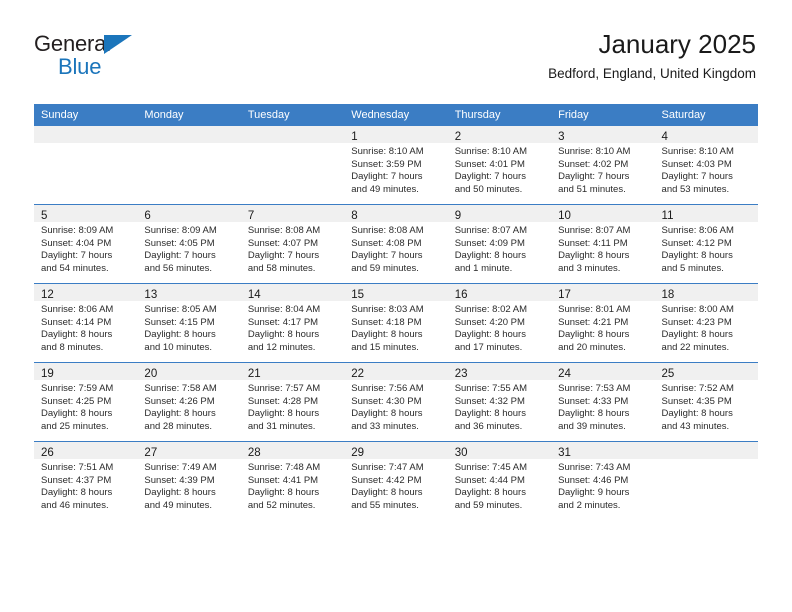  Describe the element at coordinates (147, 216) in the screenshot. I see `day-number: 6` at that location.